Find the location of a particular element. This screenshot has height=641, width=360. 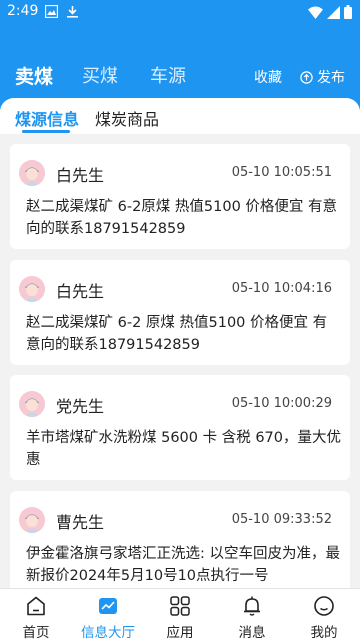

home-icon is located at coordinates (36, 606).